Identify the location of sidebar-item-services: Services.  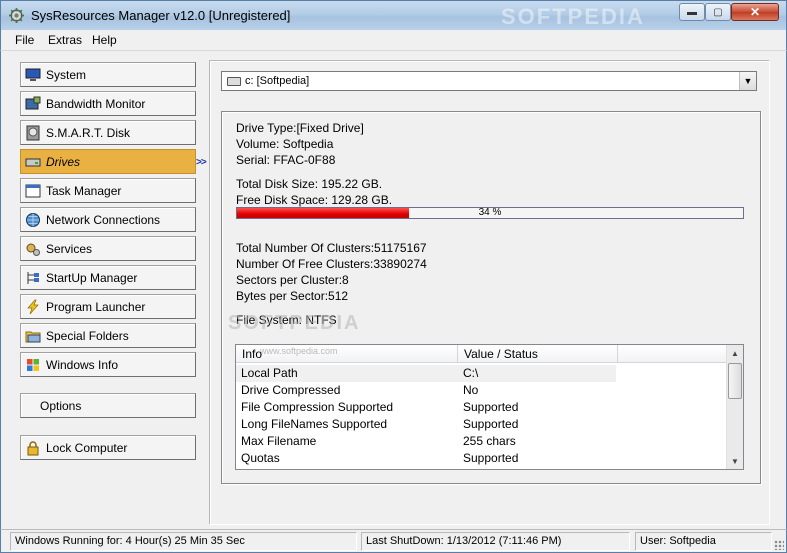
(108, 248).